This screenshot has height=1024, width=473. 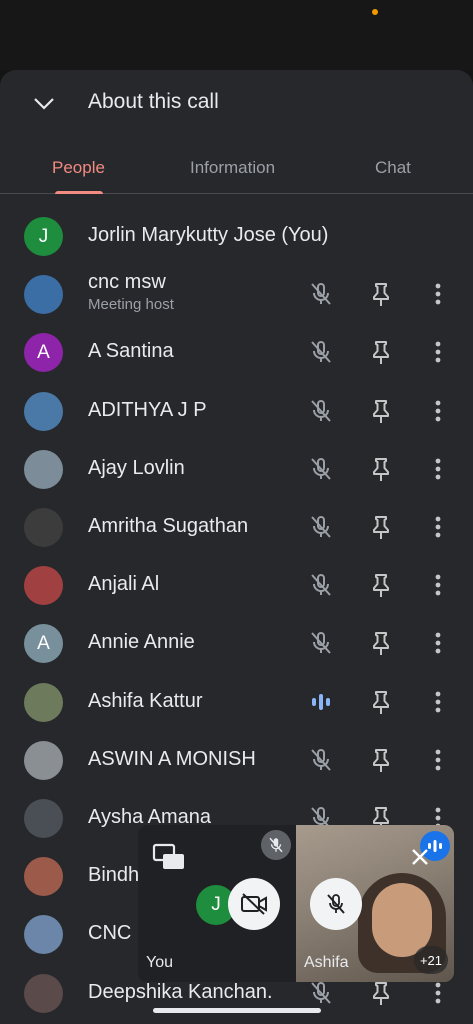 I want to click on self-muted-badge, so click(x=276, y=845).